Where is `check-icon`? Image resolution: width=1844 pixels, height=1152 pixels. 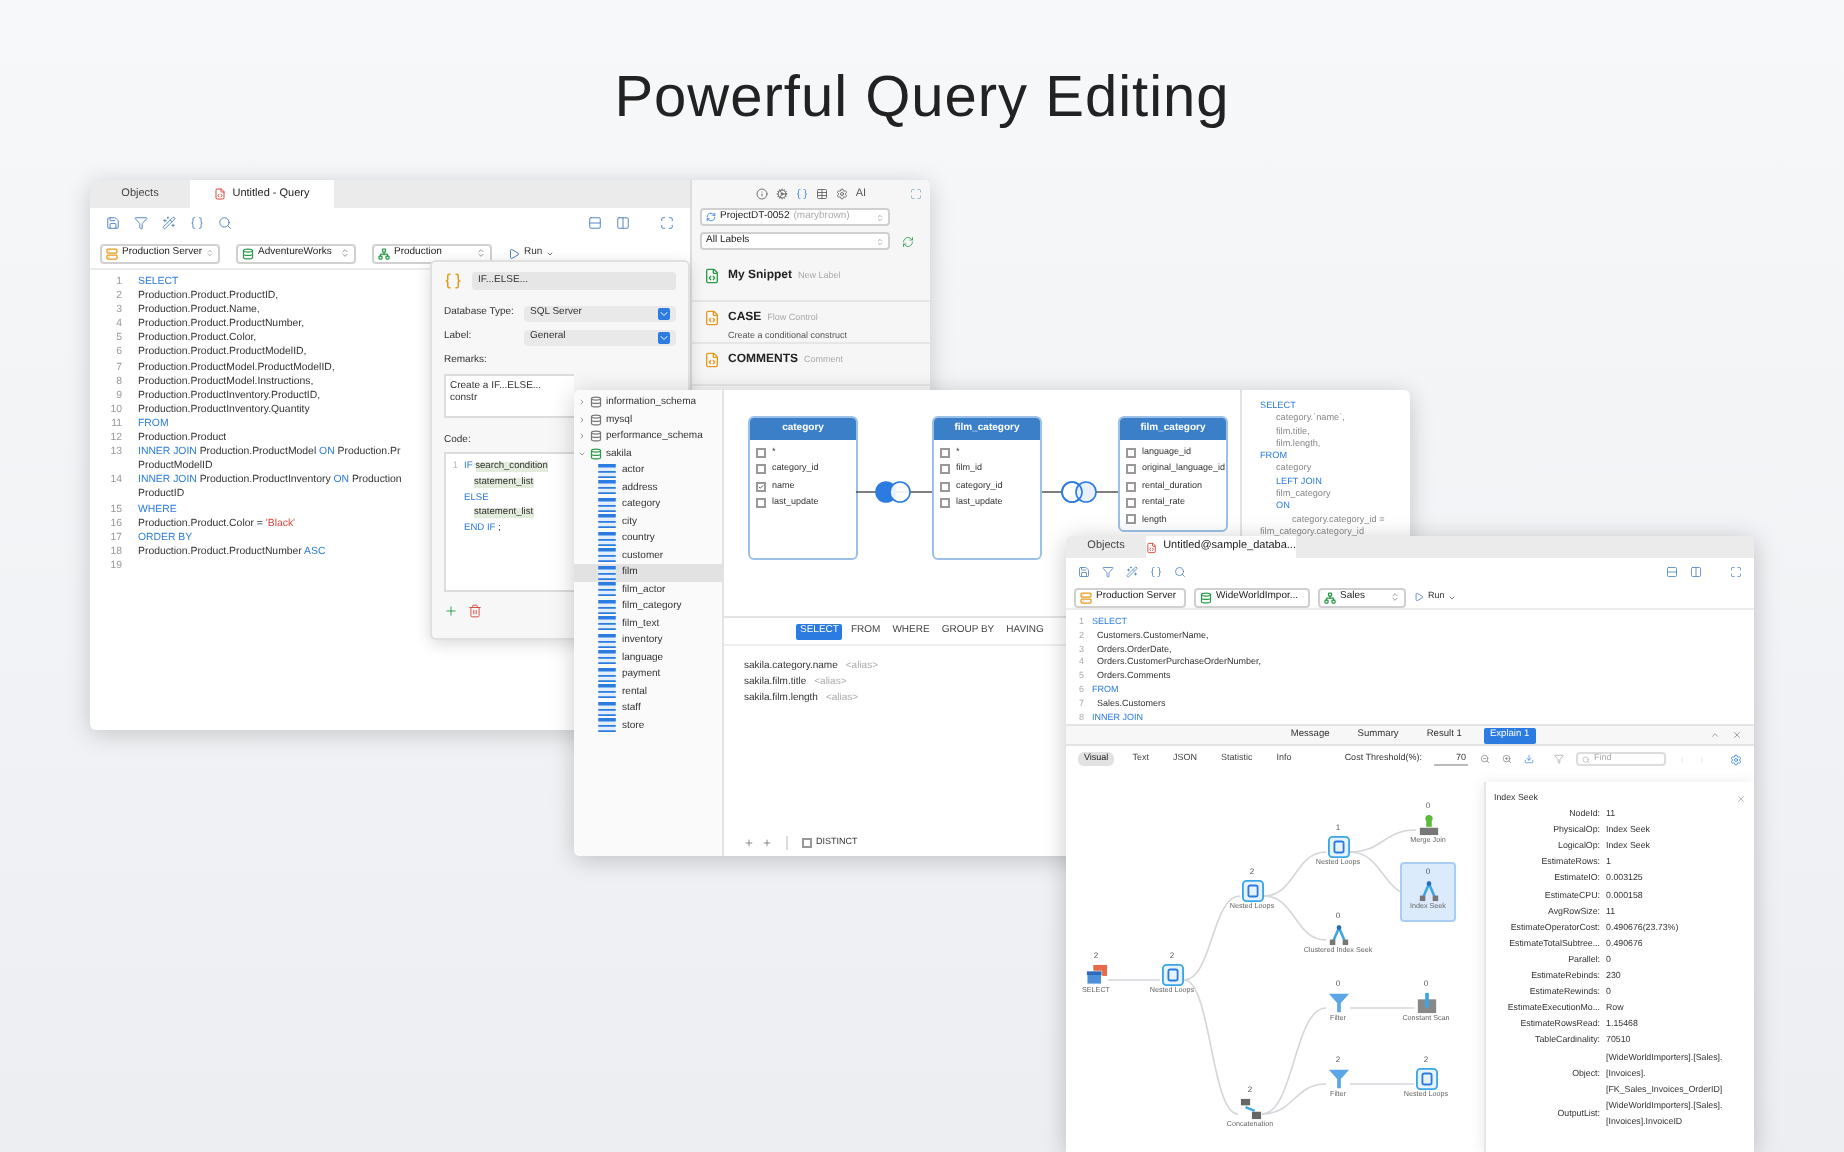
check-icon is located at coordinates (761, 486).